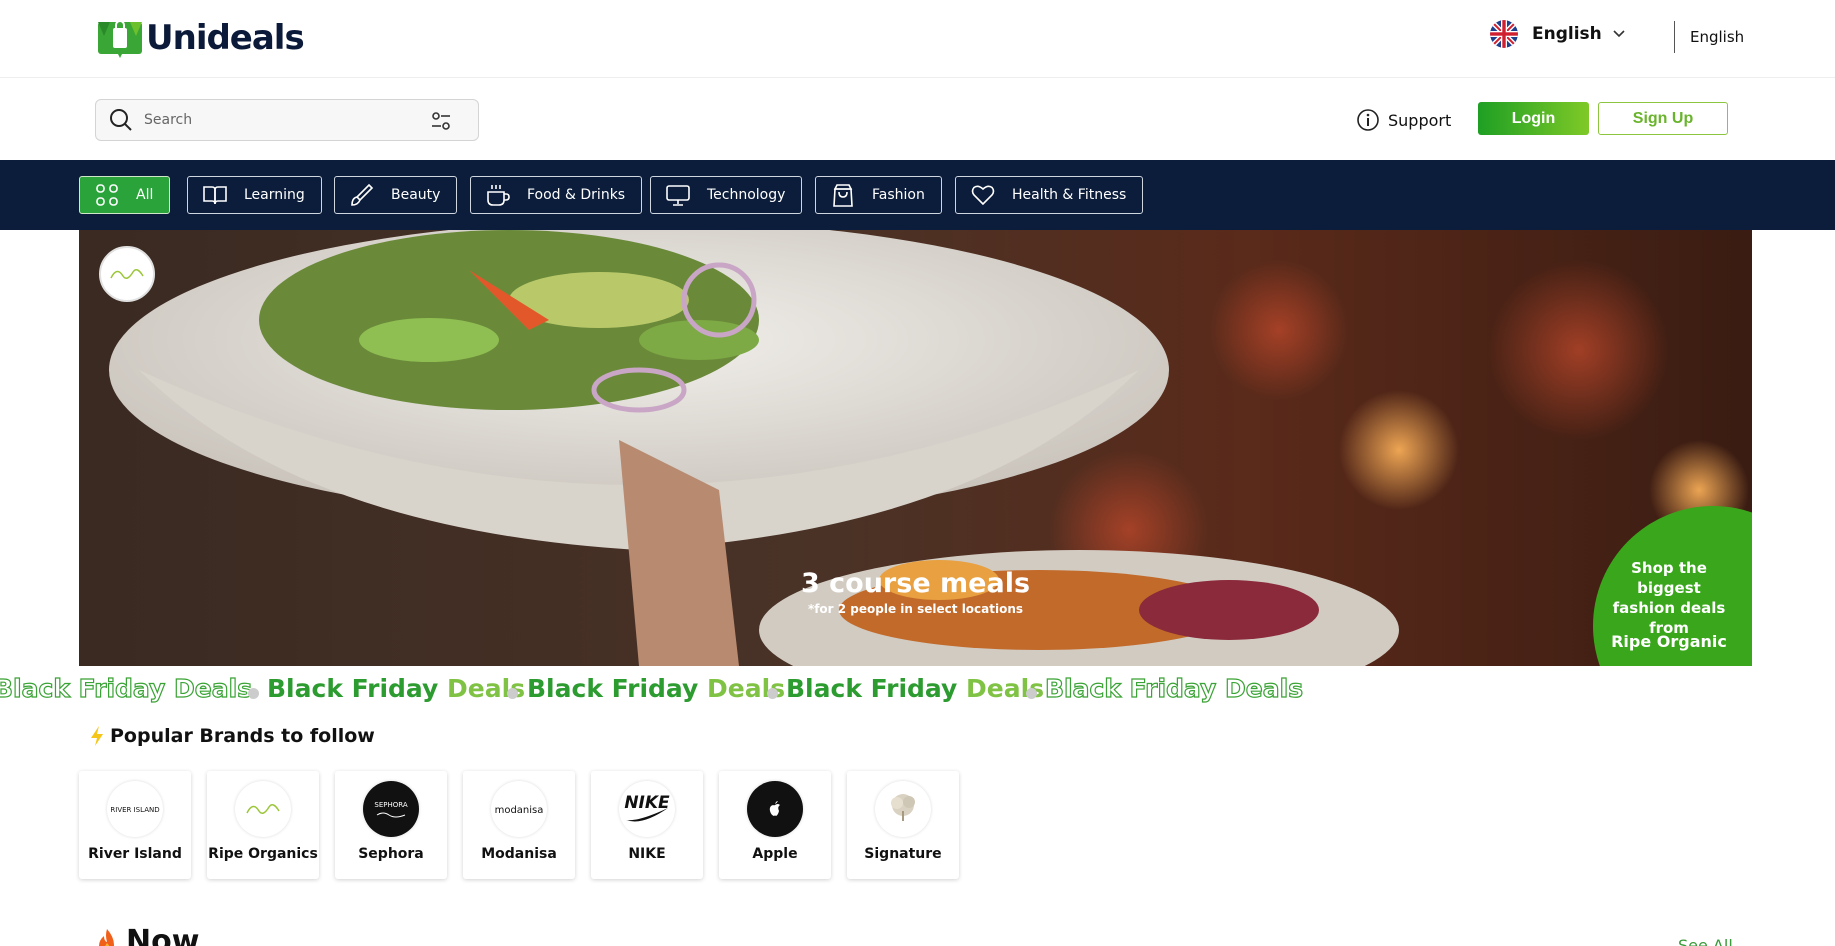 The width and height of the screenshot is (1835, 946). I want to click on brand-card-modanisa: modanisa Modanisa, so click(519, 825).